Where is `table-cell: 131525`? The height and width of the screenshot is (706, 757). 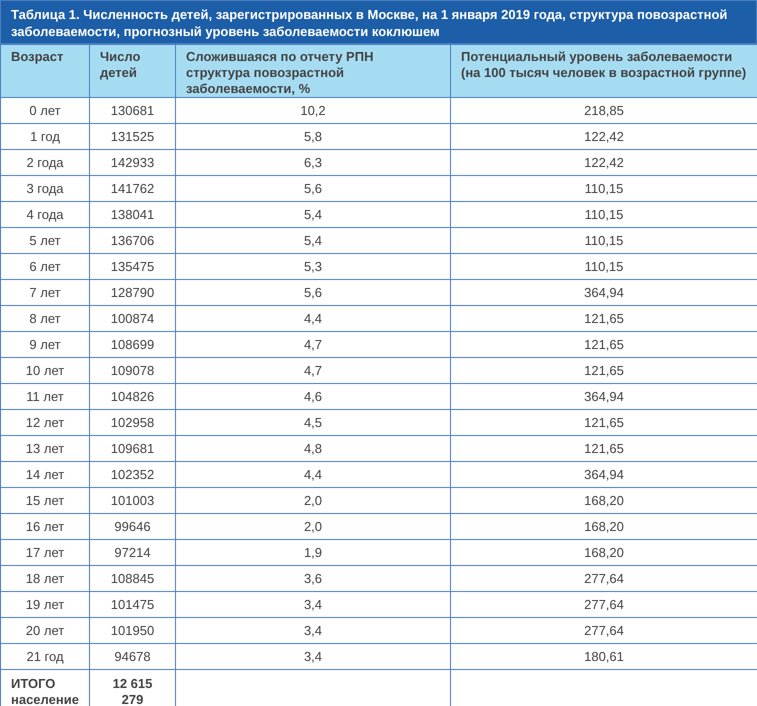
table-cell: 131525 is located at coordinates (133, 137).